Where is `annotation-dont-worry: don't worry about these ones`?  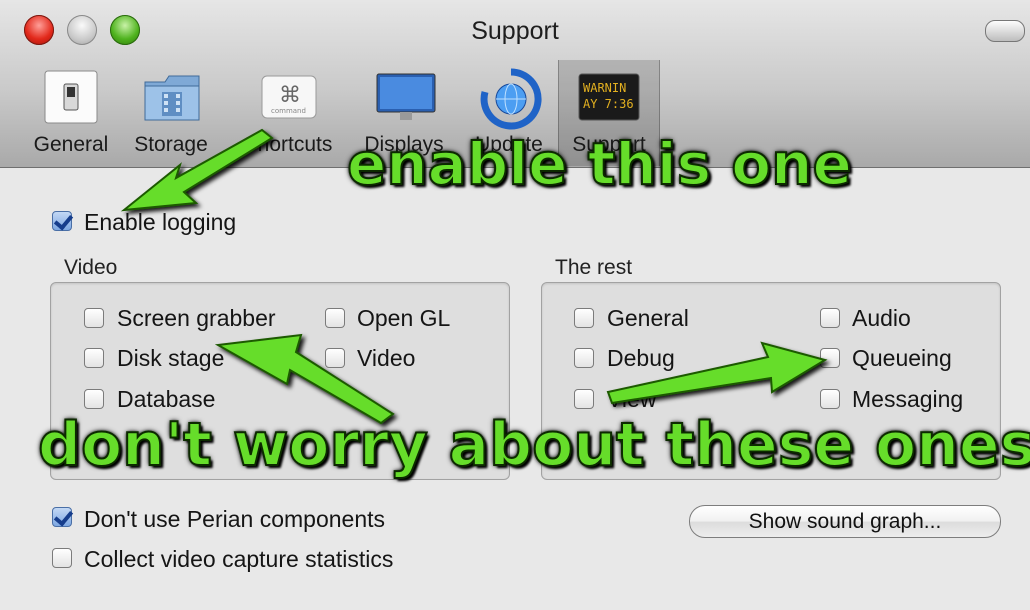 annotation-dont-worry: don't worry about these ones is located at coordinates (533, 445).